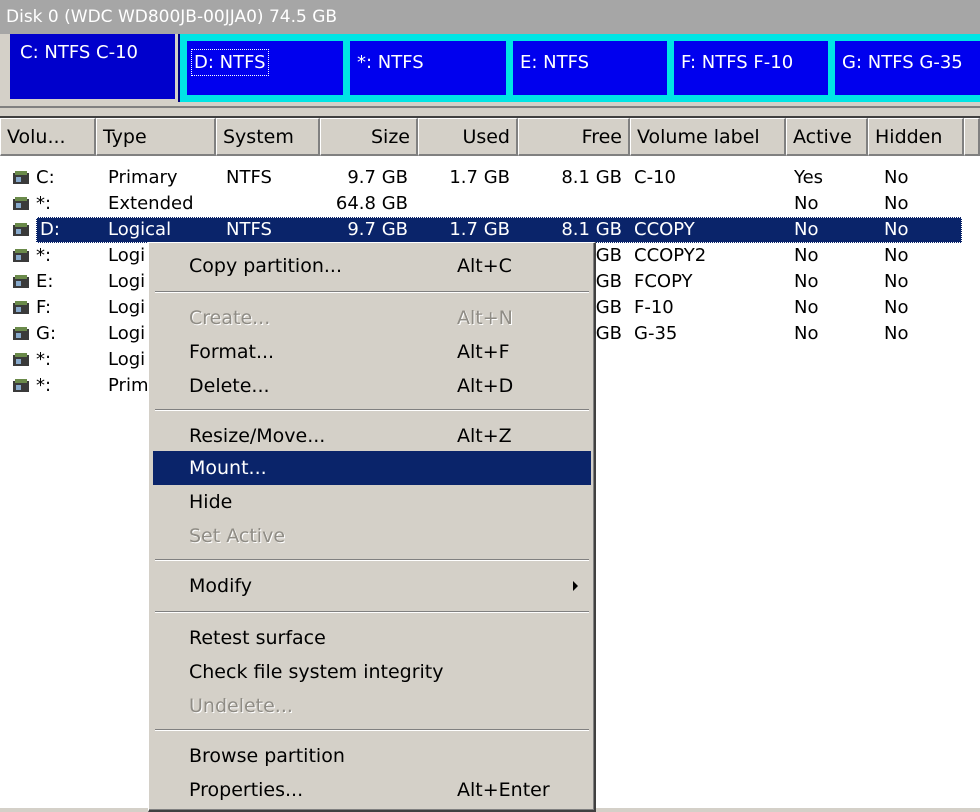 This screenshot has height=812, width=980. I want to click on column-header-system: System, so click(268, 137).